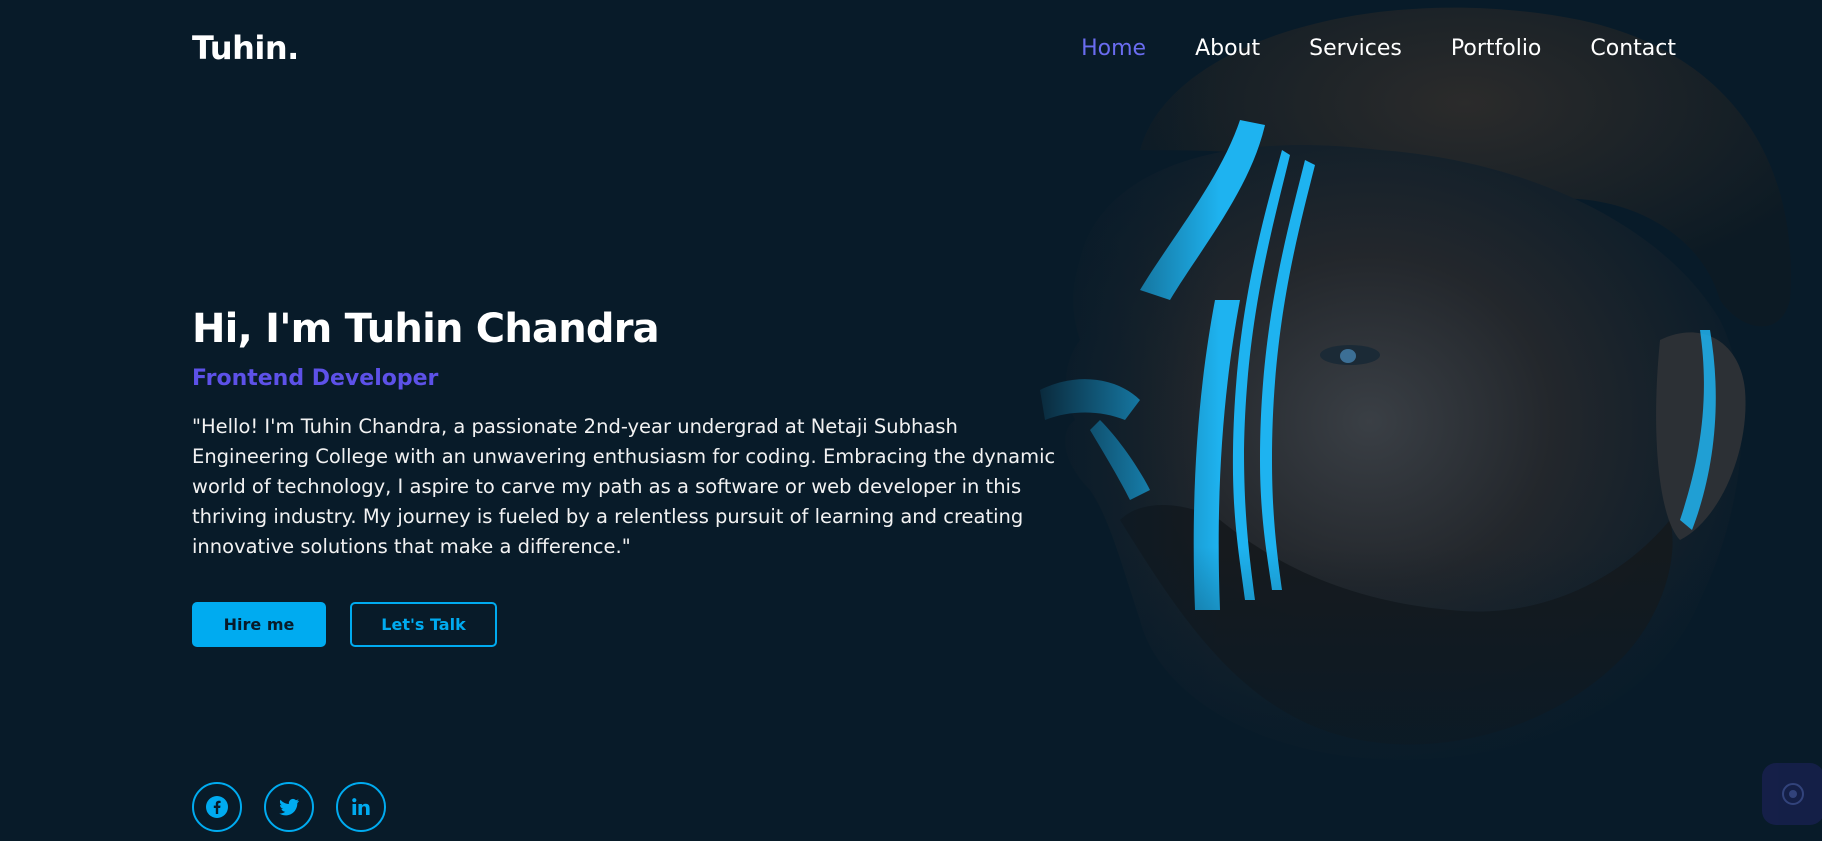 This screenshot has height=841, width=1822. What do you see at coordinates (1355, 48) in the screenshot?
I see `nav-link-services: Services` at bounding box center [1355, 48].